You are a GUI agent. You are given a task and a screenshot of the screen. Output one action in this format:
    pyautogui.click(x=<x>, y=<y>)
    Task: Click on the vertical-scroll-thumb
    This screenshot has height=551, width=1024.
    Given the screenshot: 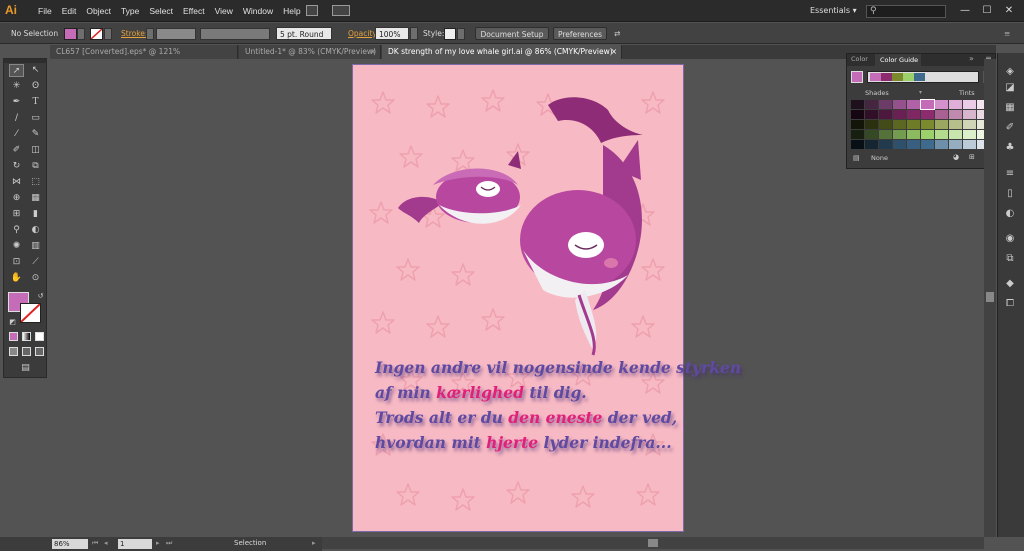 What is the action you would take?
    pyautogui.click(x=990, y=297)
    